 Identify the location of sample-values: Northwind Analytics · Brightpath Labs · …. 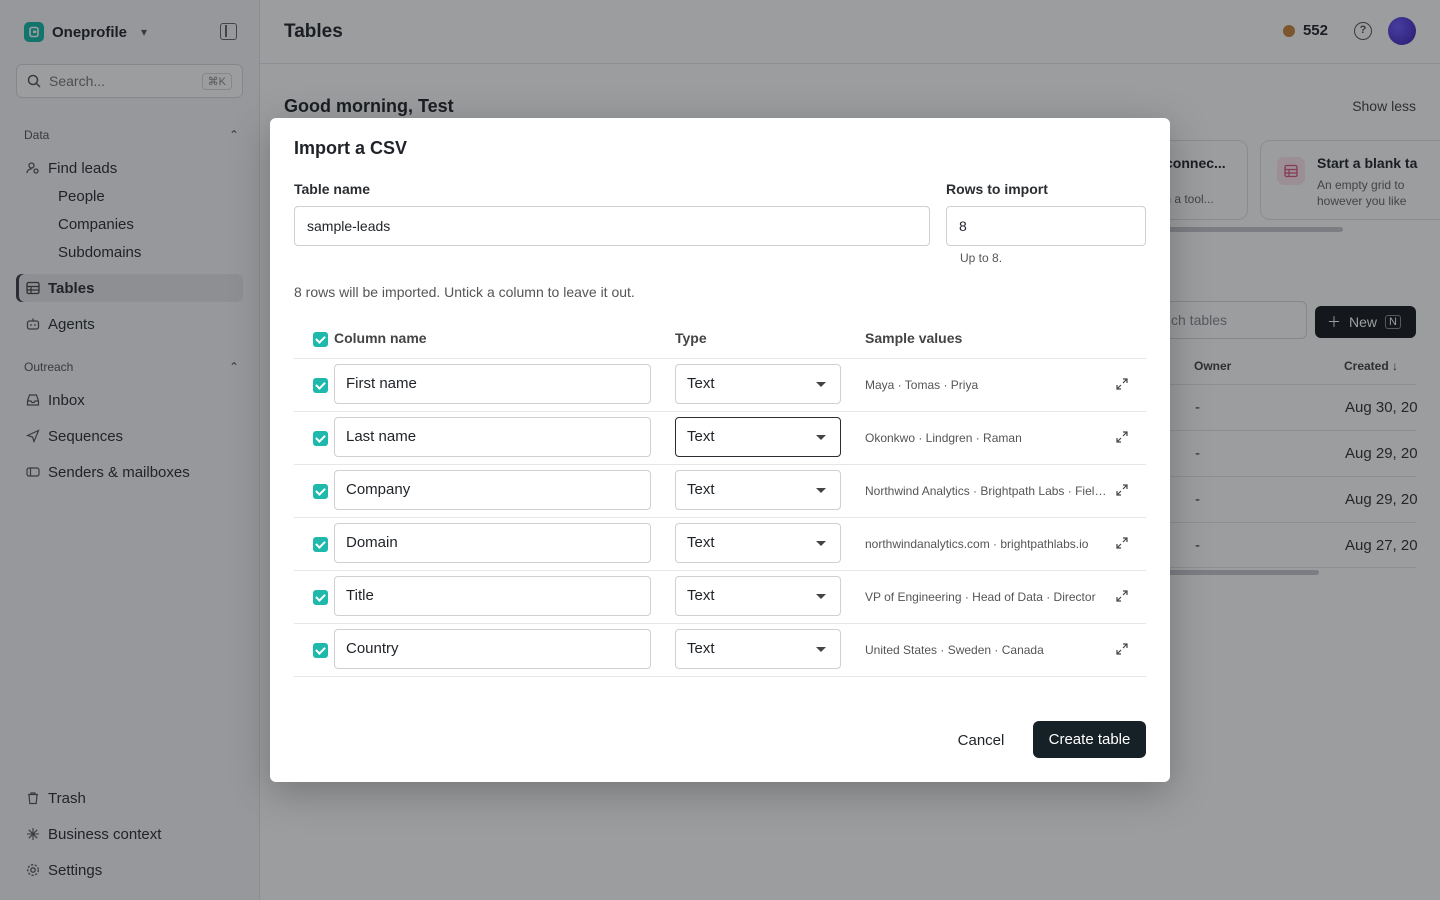
(987, 491).